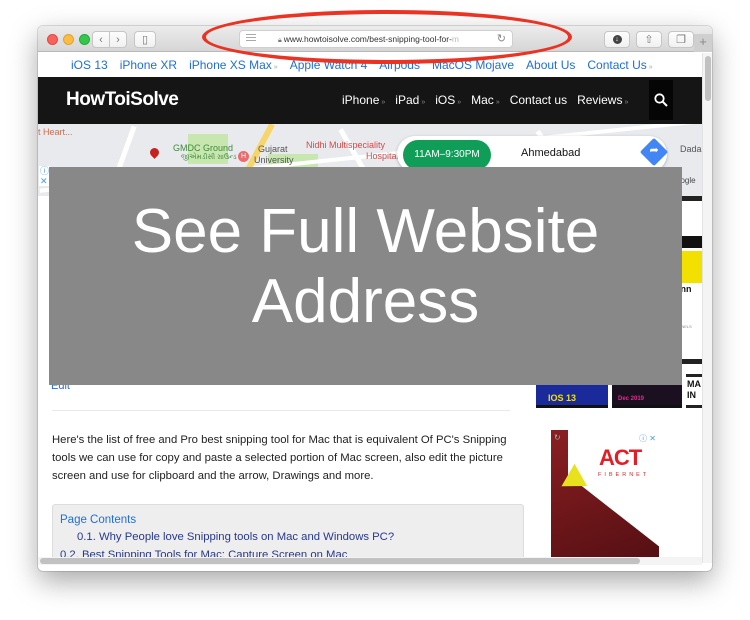 Image resolution: width=750 pixels, height=620 pixels. What do you see at coordinates (605, 496) in the screenshot?
I see `act-fibernet-ad: ACT FIBERNET ↻ ⓘ ✕ Get 100 Mbps & 500 GB` at bounding box center [605, 496].